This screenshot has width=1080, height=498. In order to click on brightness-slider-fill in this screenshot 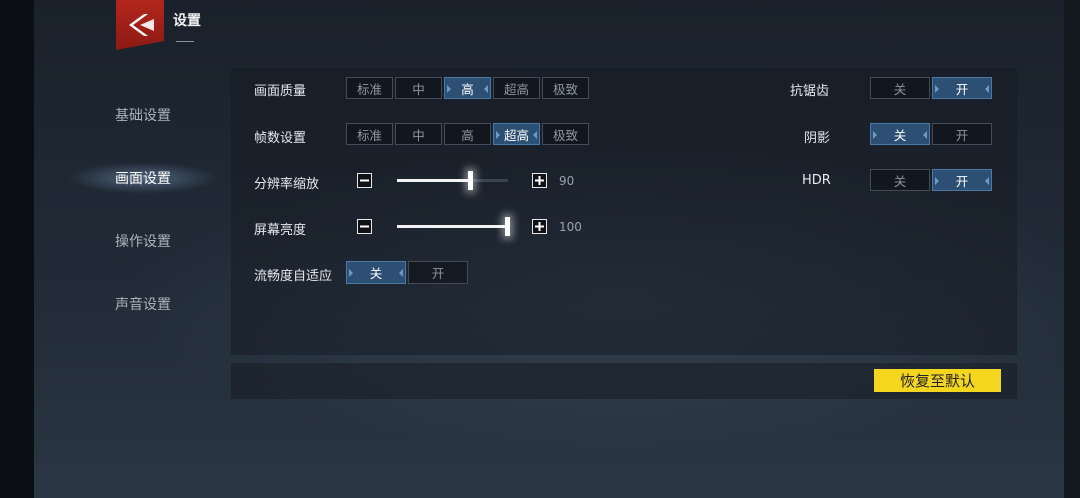, I will do `click(452, 226)`.